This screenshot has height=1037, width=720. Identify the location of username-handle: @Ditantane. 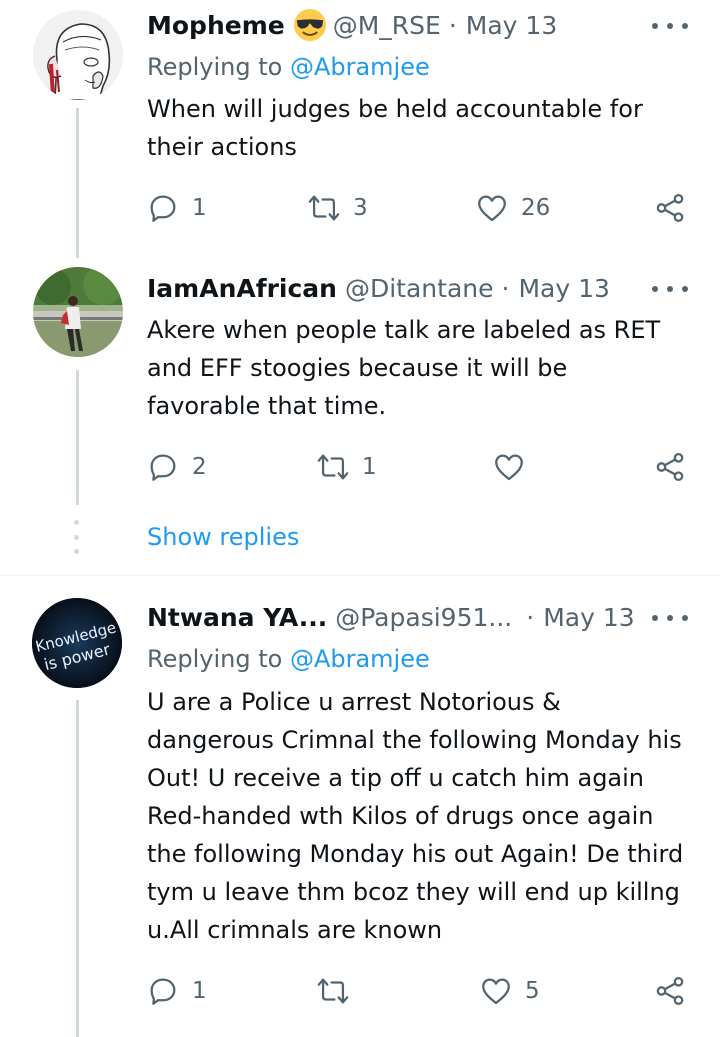
(419, 288).